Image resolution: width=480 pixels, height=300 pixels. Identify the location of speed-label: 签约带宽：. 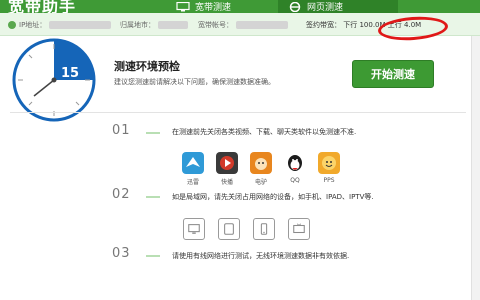
(323, 25).